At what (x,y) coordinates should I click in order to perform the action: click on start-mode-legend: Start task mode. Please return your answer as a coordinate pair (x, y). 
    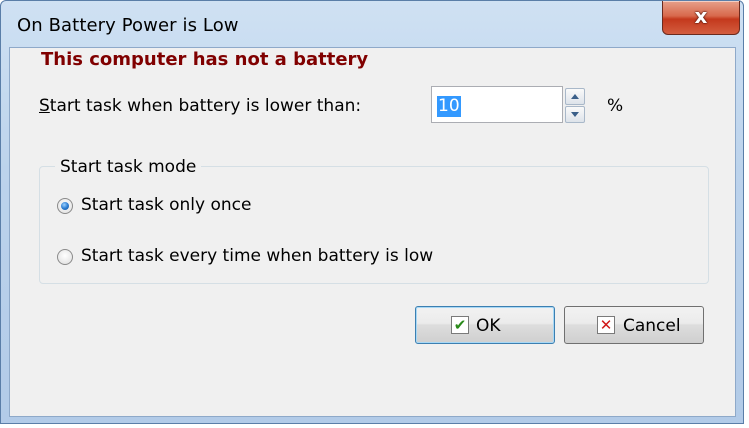
    Looking at the image, I should click on (128, 167).